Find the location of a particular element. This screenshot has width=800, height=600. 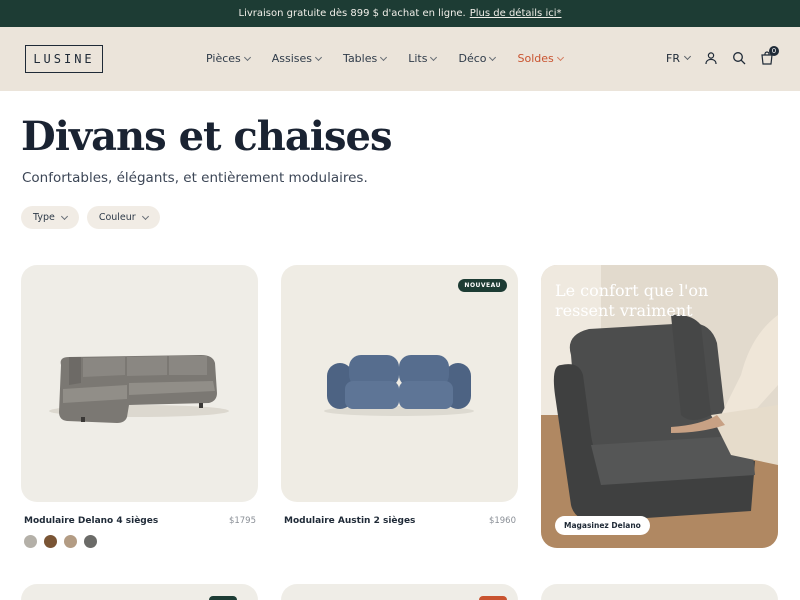

nav-item-assises: Assises is located at coordinates (297, 58).